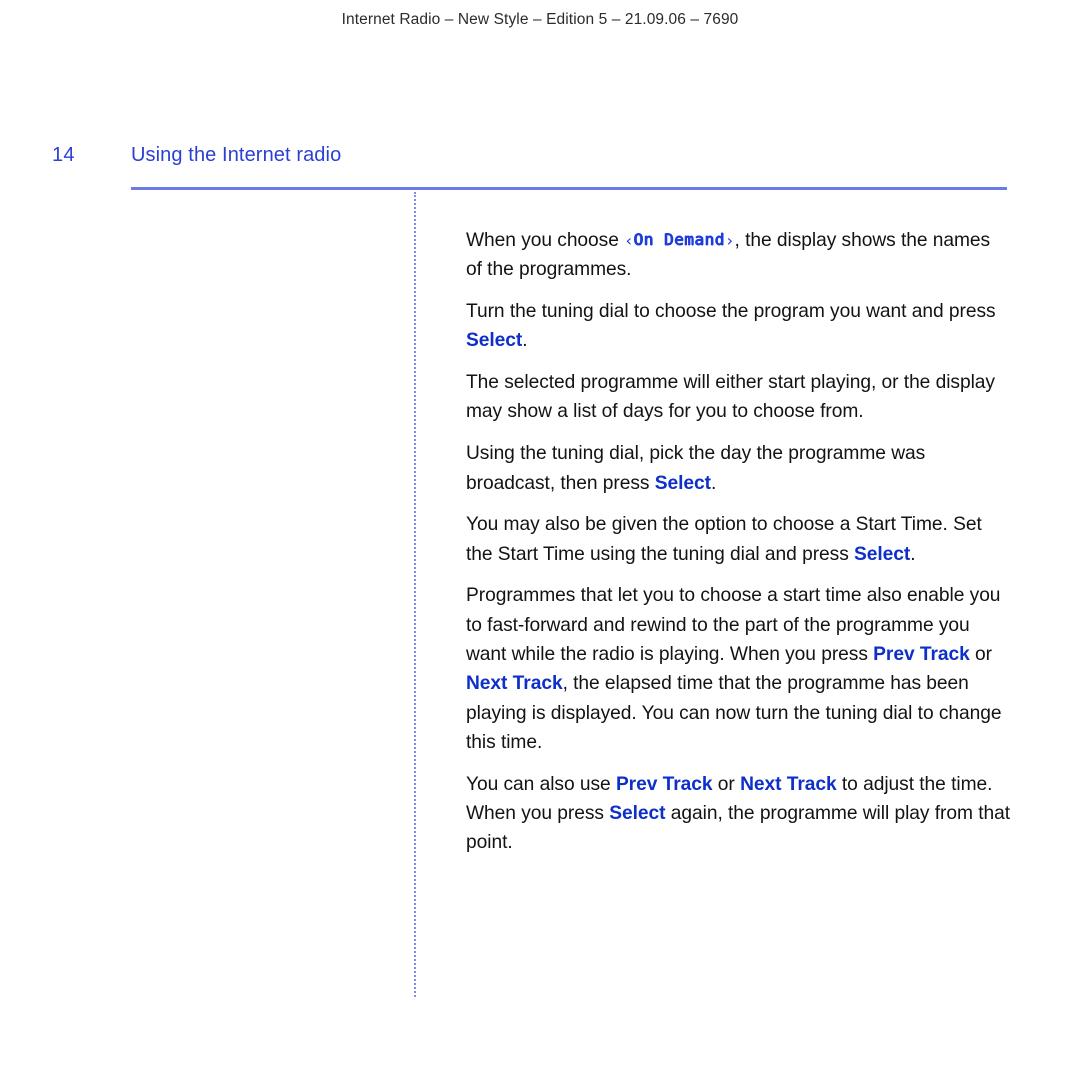 Image resolution: width=1080 pixels, height=1068 pixels. What do you see at coordinates (629, 240) in the screenshot?
I see `lcd-open-bracket: ‹` at bounding box center [629, 240].